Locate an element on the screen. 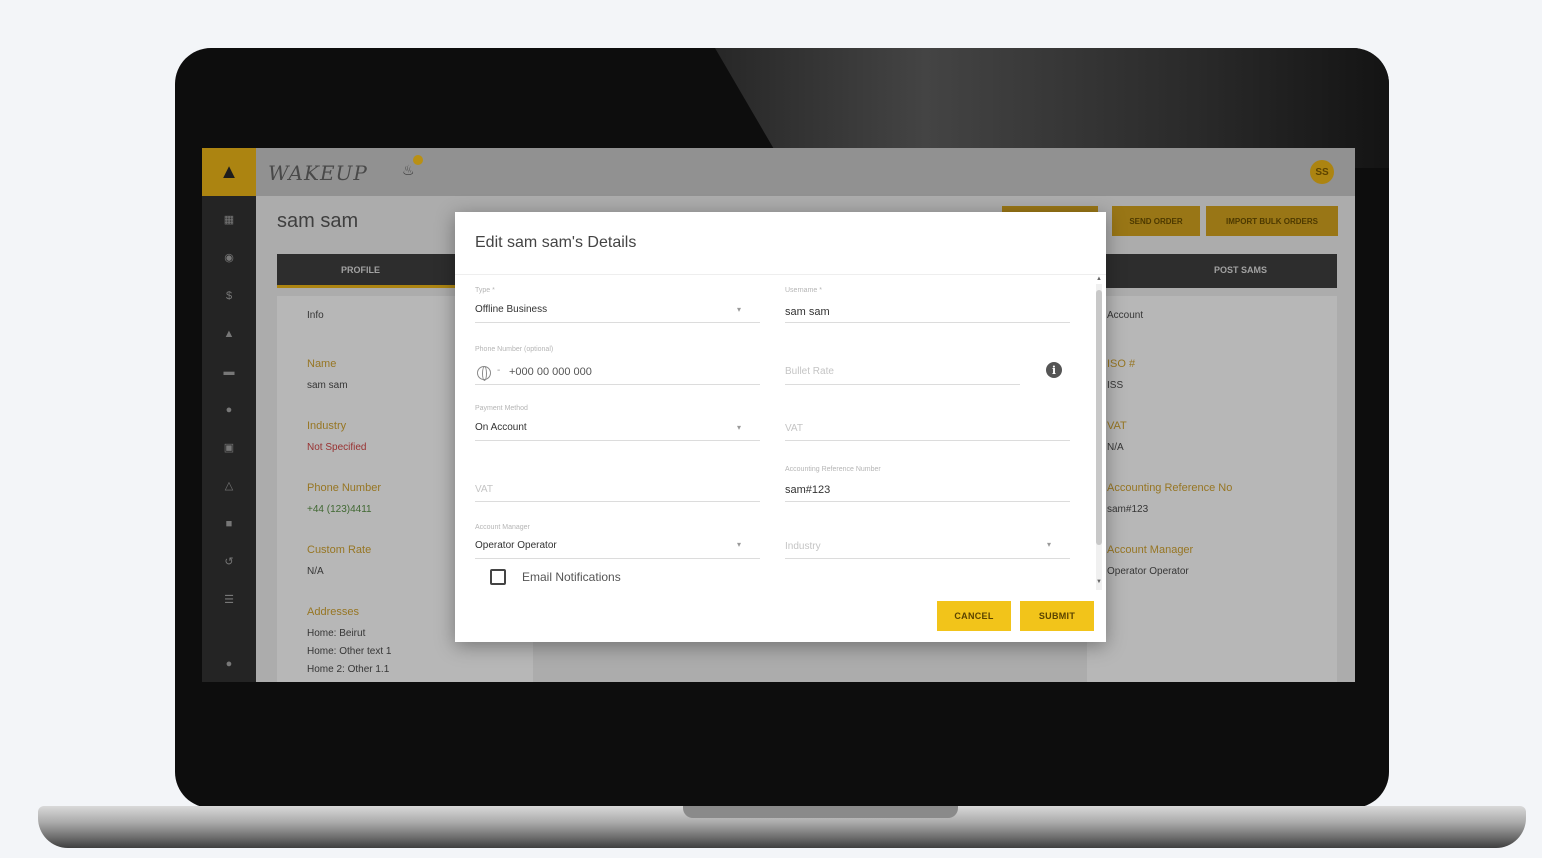  dialog-scrollbar-thumb is located at coordinates (1099, 417).